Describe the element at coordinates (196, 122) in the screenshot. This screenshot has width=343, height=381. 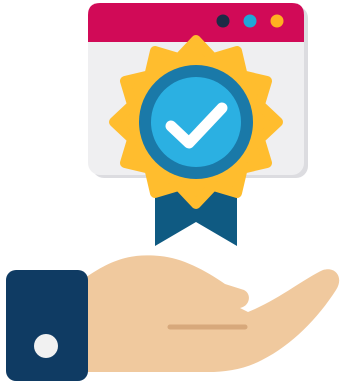
I see `badge-inner-circle` at that location.